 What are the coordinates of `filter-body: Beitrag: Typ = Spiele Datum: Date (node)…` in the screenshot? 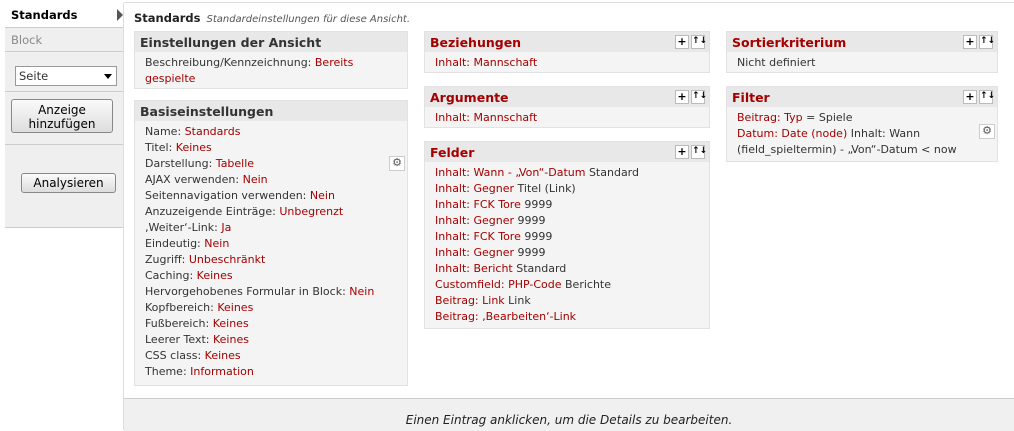 It's located at (862, 134).